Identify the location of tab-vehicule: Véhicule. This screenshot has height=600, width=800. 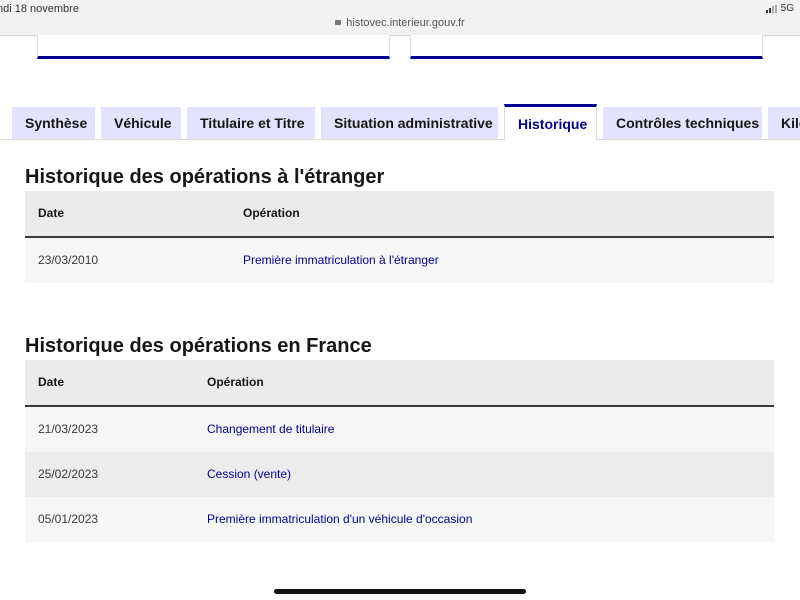
(141, 123).